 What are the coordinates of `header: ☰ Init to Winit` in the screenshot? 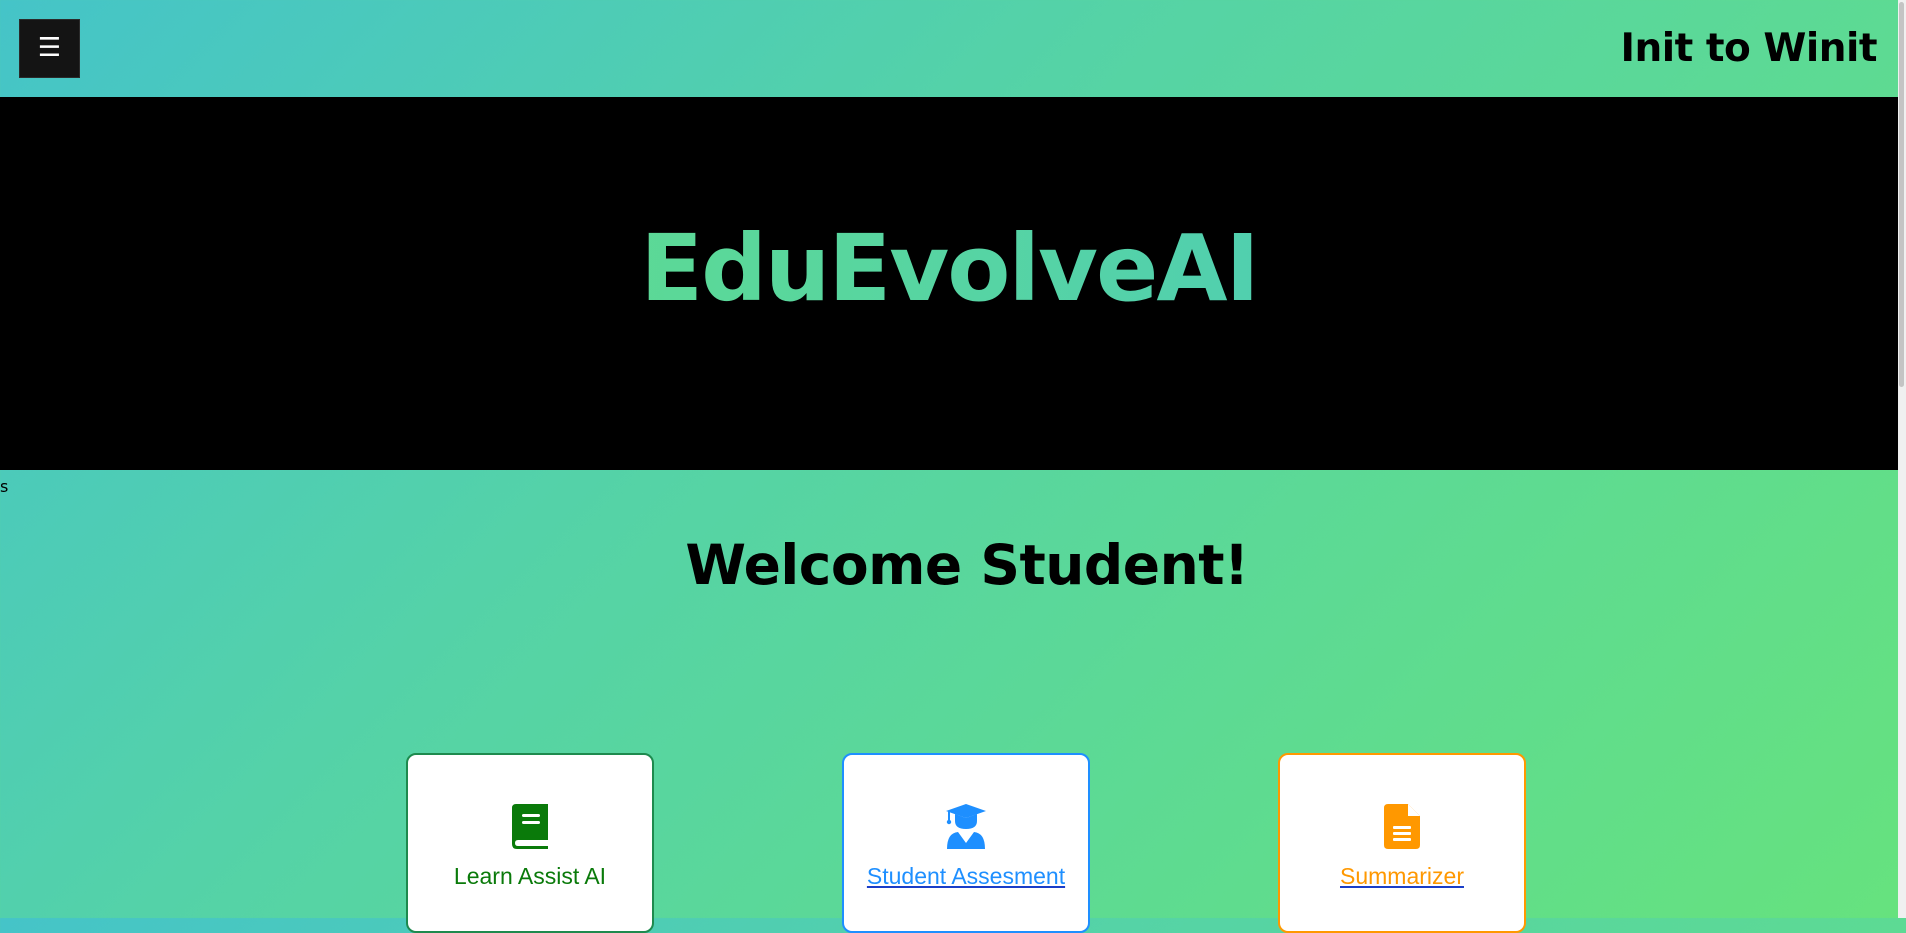 It's located at (949, 48).